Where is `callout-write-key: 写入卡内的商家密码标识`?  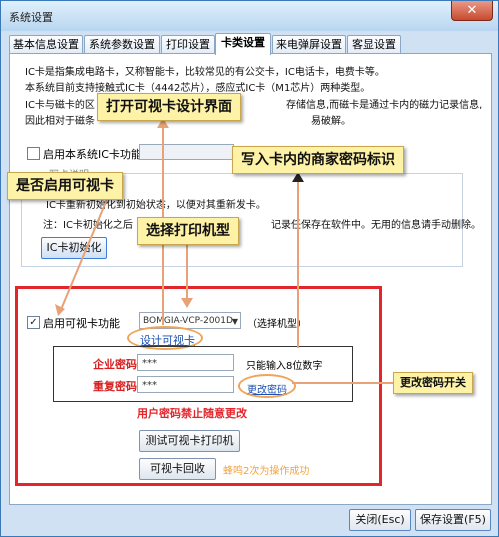
callout-write-key: 写入卡内的商家密码标识 is located at coordinates (318, 160).